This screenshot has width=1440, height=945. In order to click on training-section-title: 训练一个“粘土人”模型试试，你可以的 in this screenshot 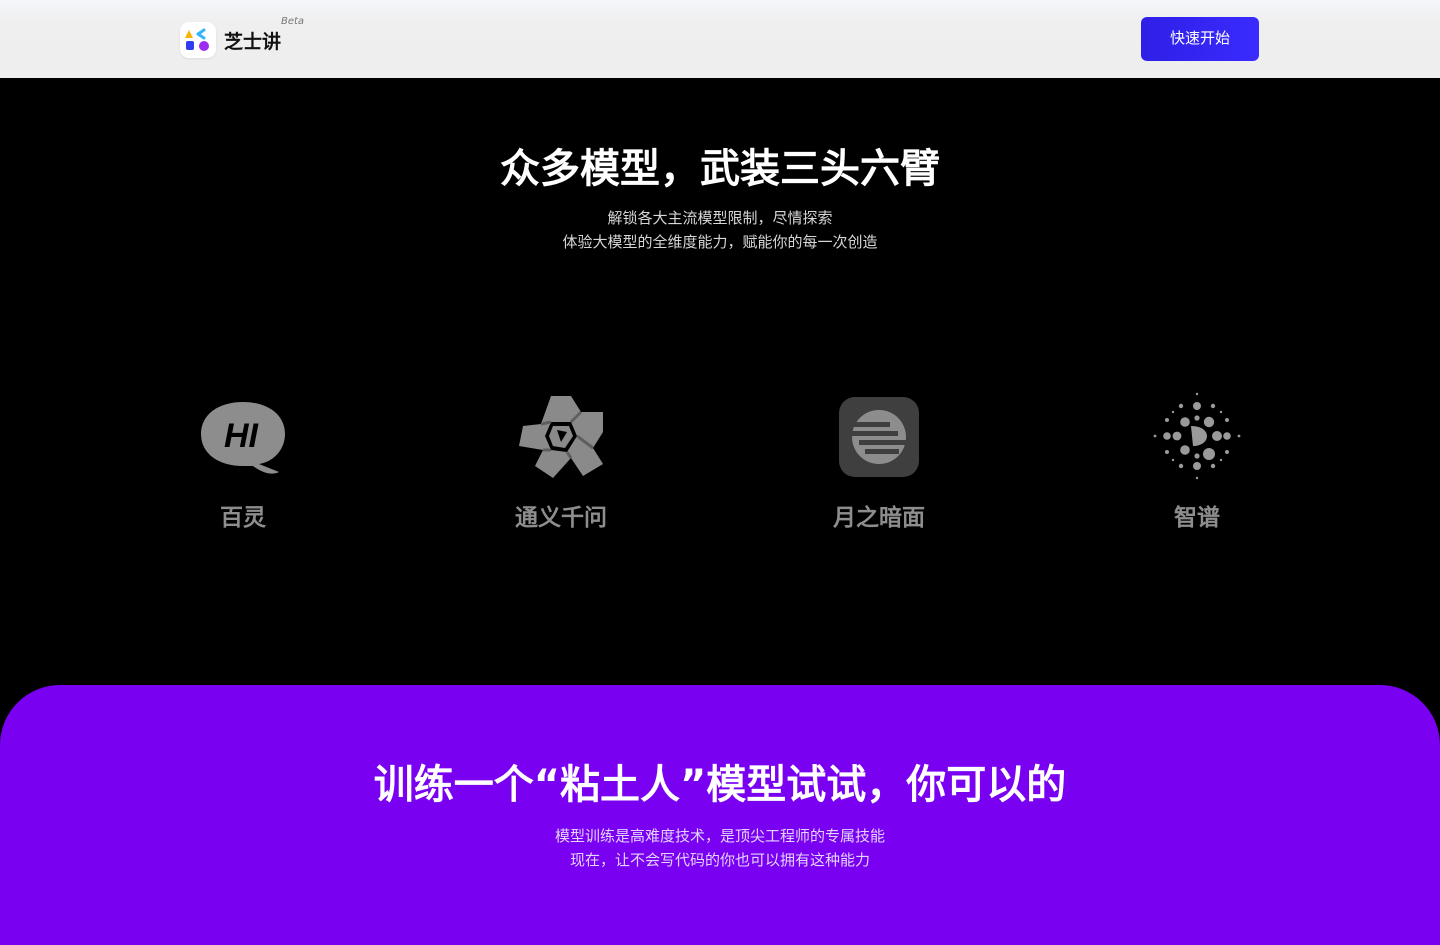, I will do `click(720, 785)`.